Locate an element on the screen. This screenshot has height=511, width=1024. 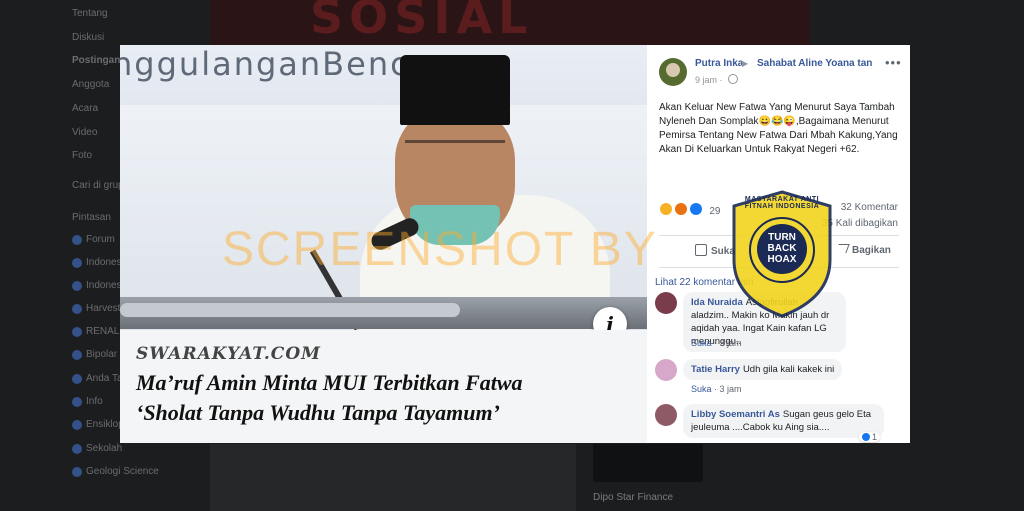
comment-reaction-count: 1 is located at coordinates (874, 437).